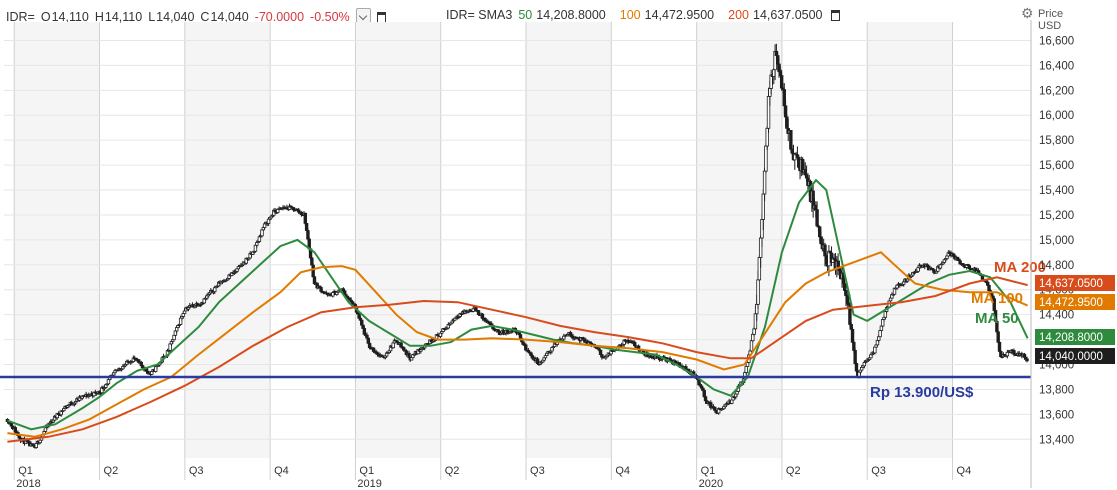 The height and width of the screenshot is (490, 1117). Describe the element at coordinates (1071, 338) in the screenshot. I see `ma50-value-tag-label: 14,208.8000` at that location.